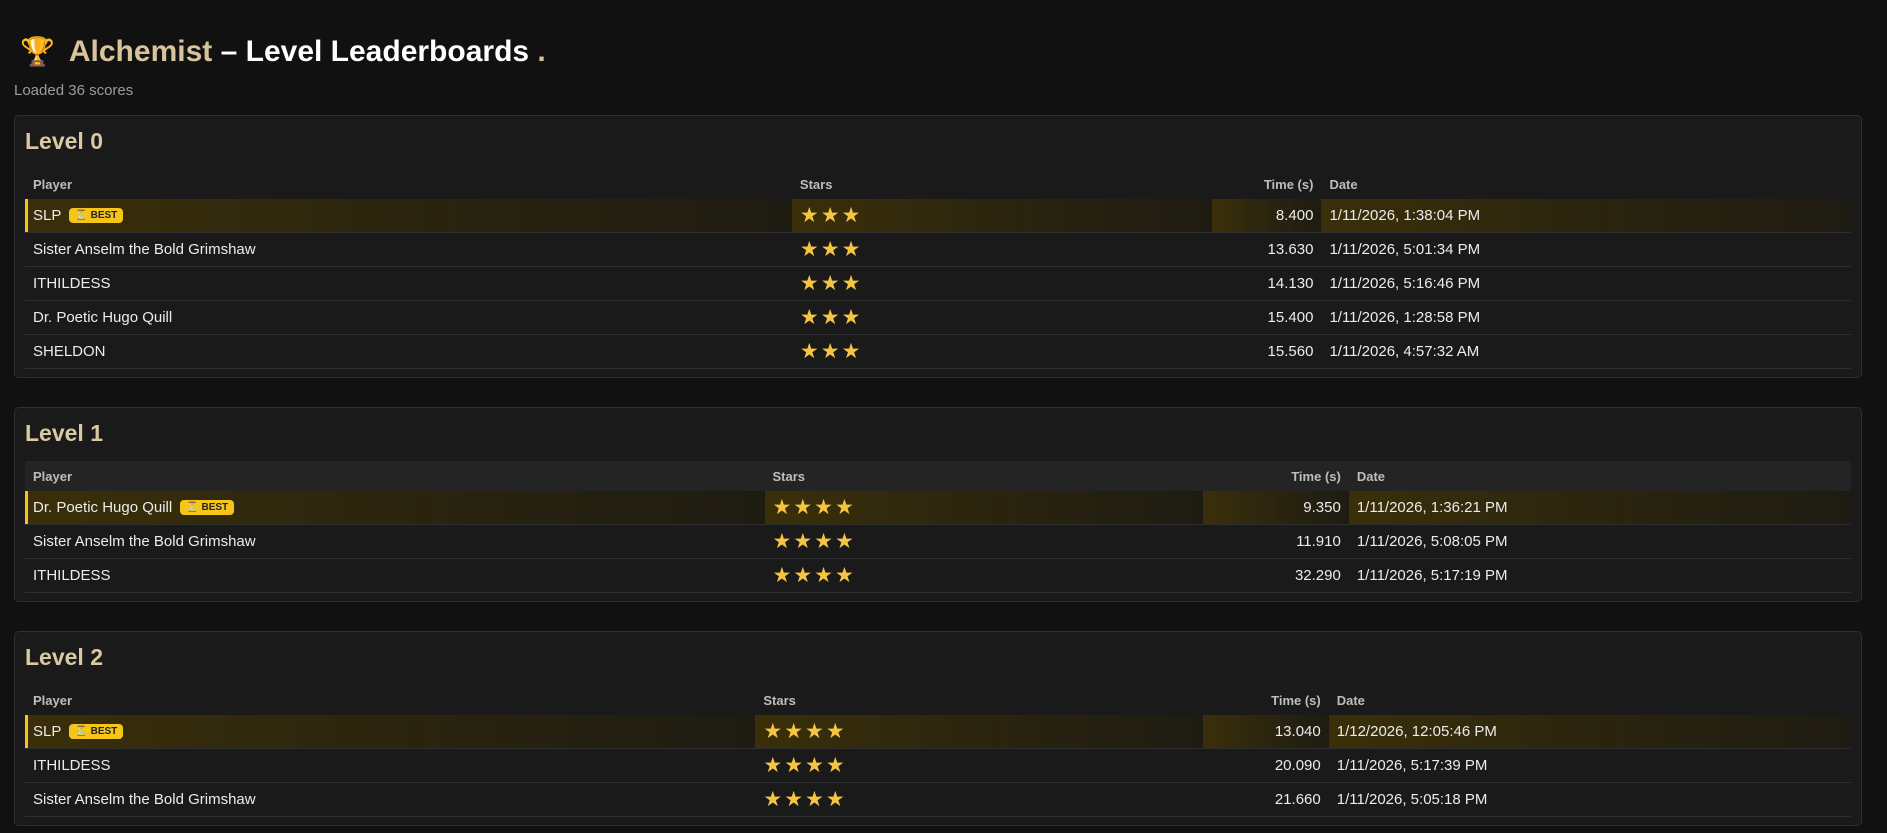 The image size is (1887, 833). What do you see at coordinates (941, 52) in the screenshot?
I see `page-title: 🏆 Alchemist – Level Leaderboards .` at bounding box center [941, 52].